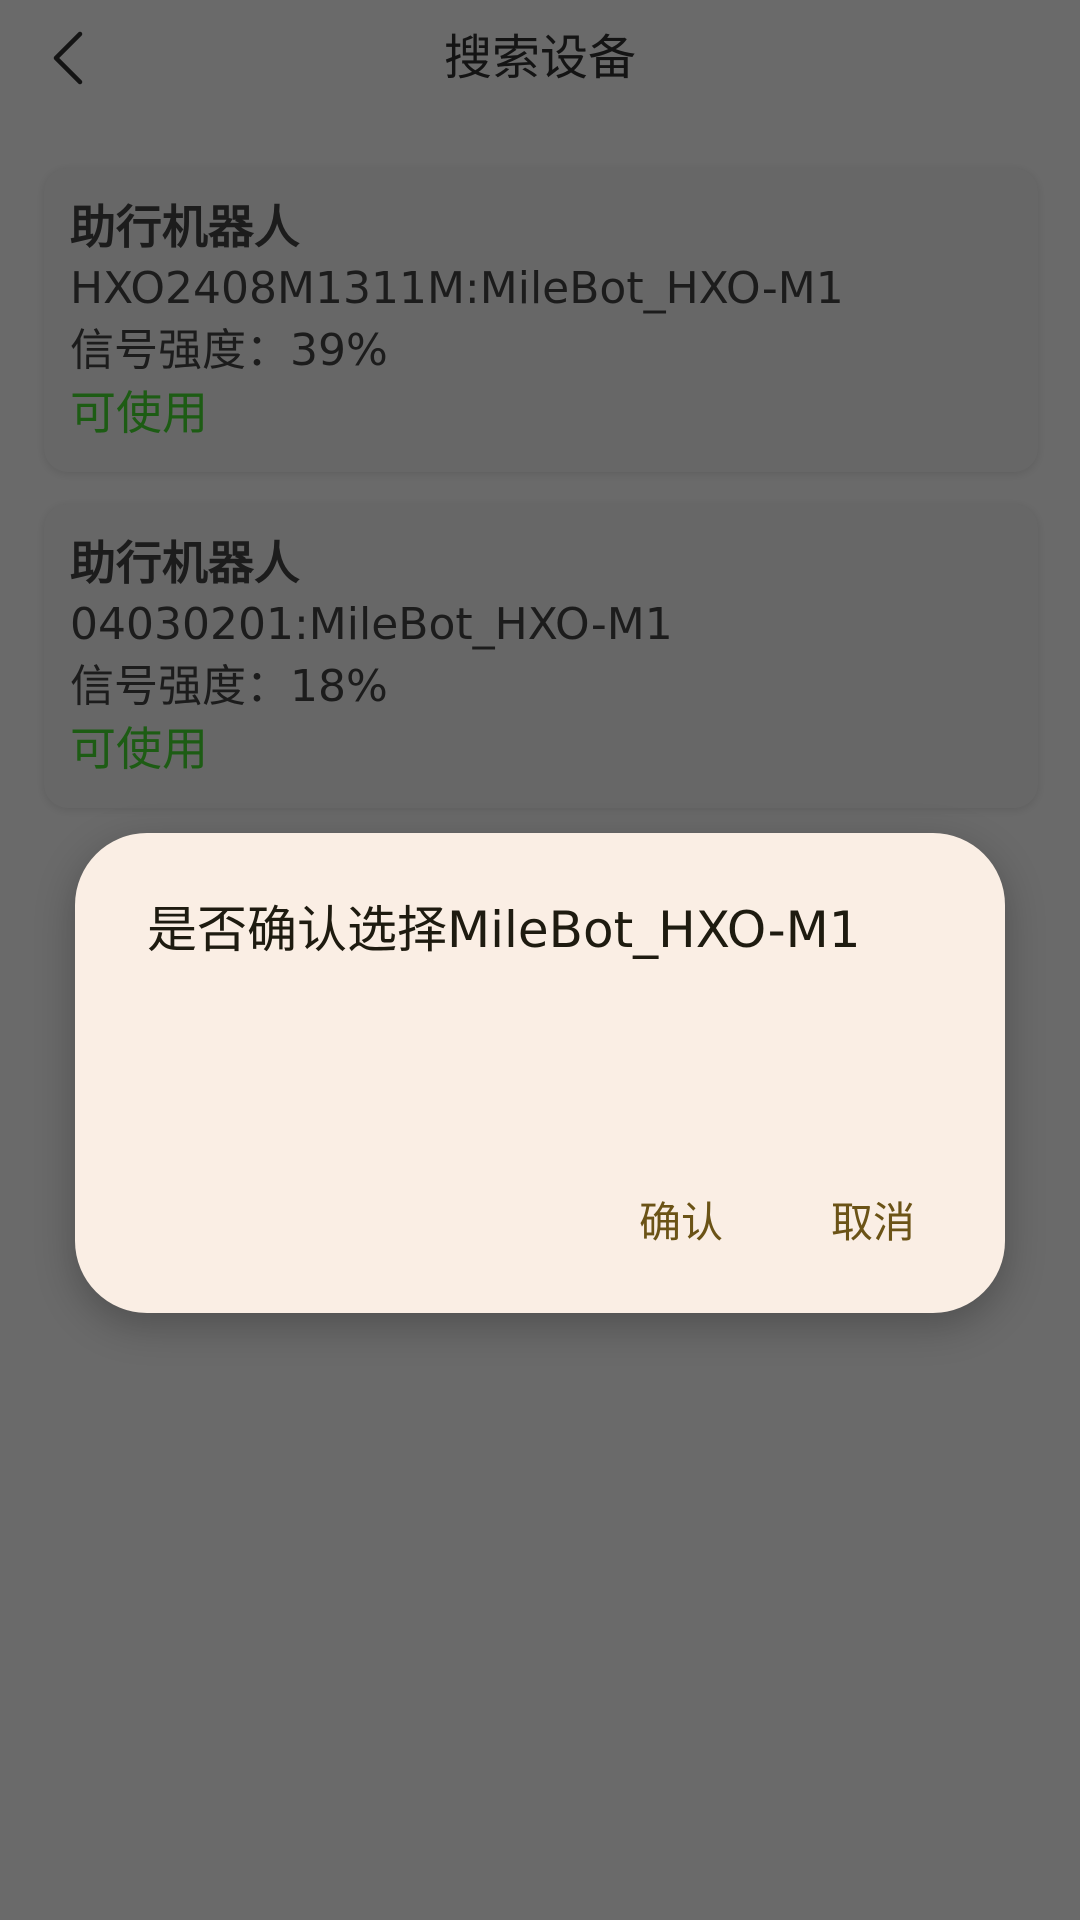 The width and height of the screenshot is (1080, 1920). Describe the element at coordinates (504, 930) in the screenshot. I see `dialog-message: 是否确认选择MileBot_HXO-M1` at that location.